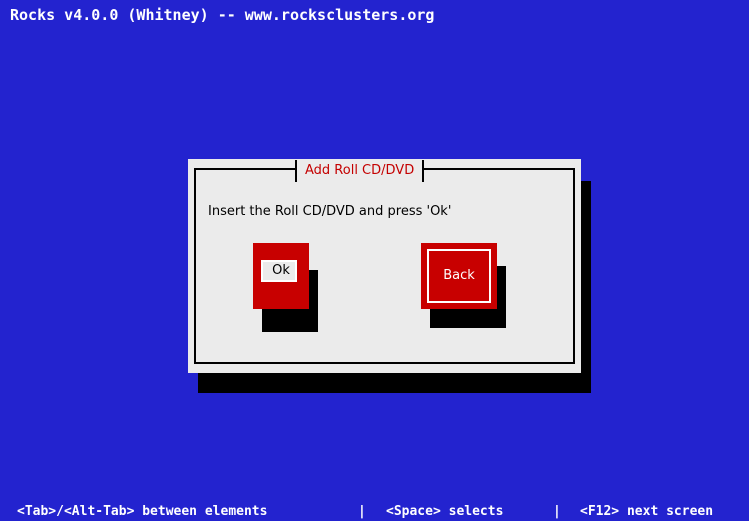  Describe the element at coordinates (445, 511) in the screenshot. I see `status-hint-space: <Space> selects` at that location.